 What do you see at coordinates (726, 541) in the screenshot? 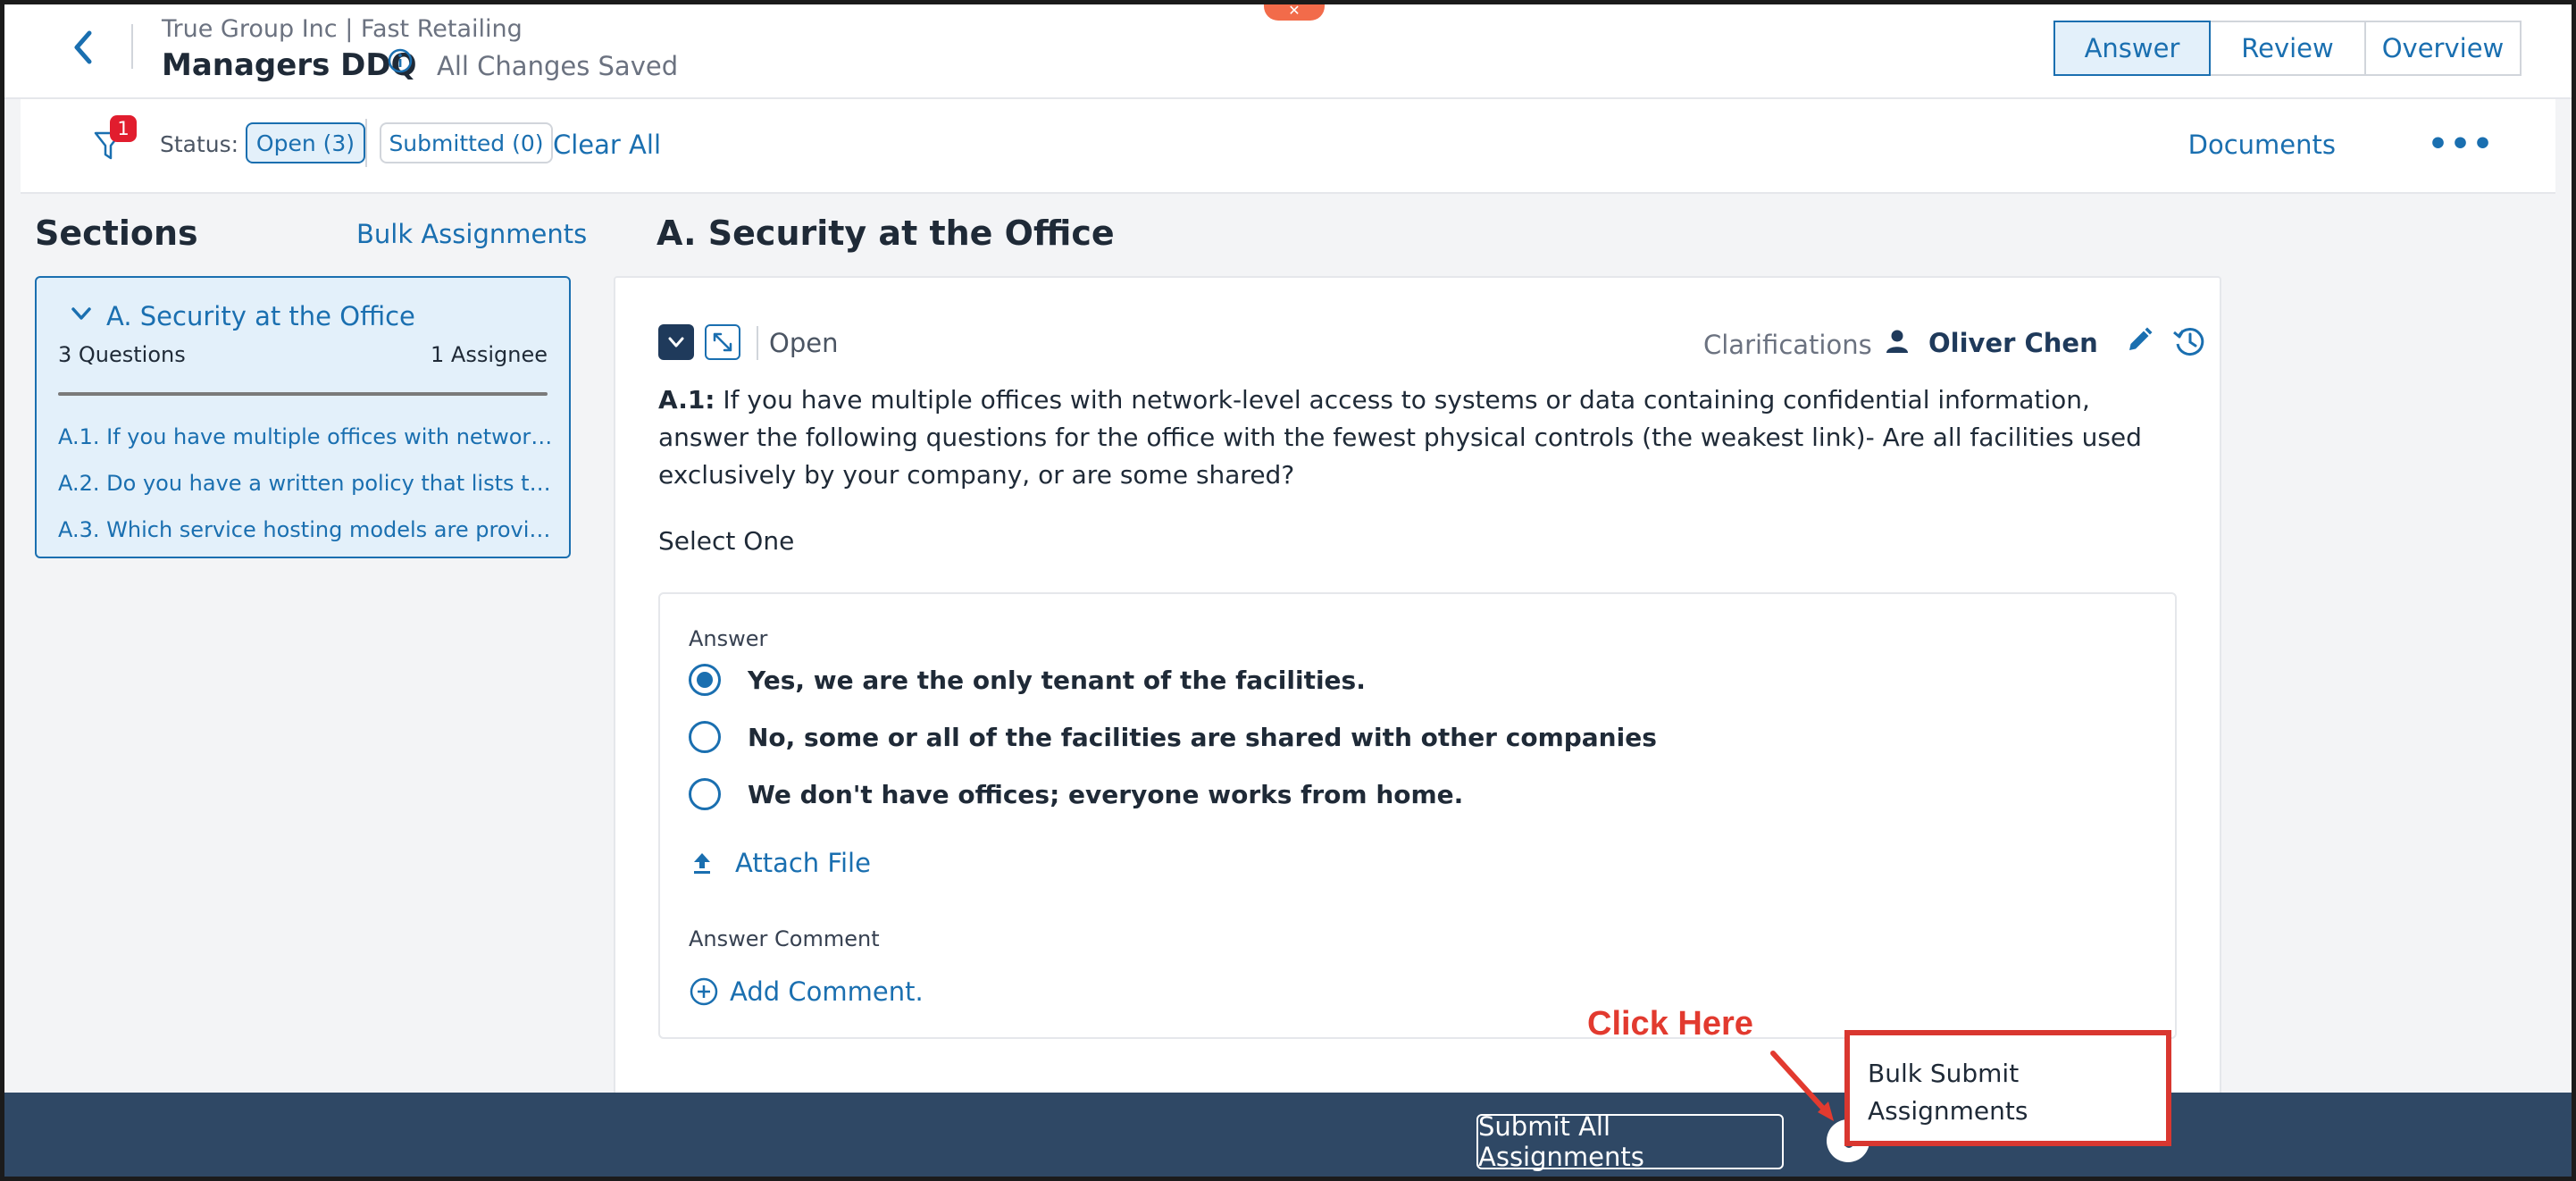
I see `answer-instruction: Select One` at bounding box center [726, 541].